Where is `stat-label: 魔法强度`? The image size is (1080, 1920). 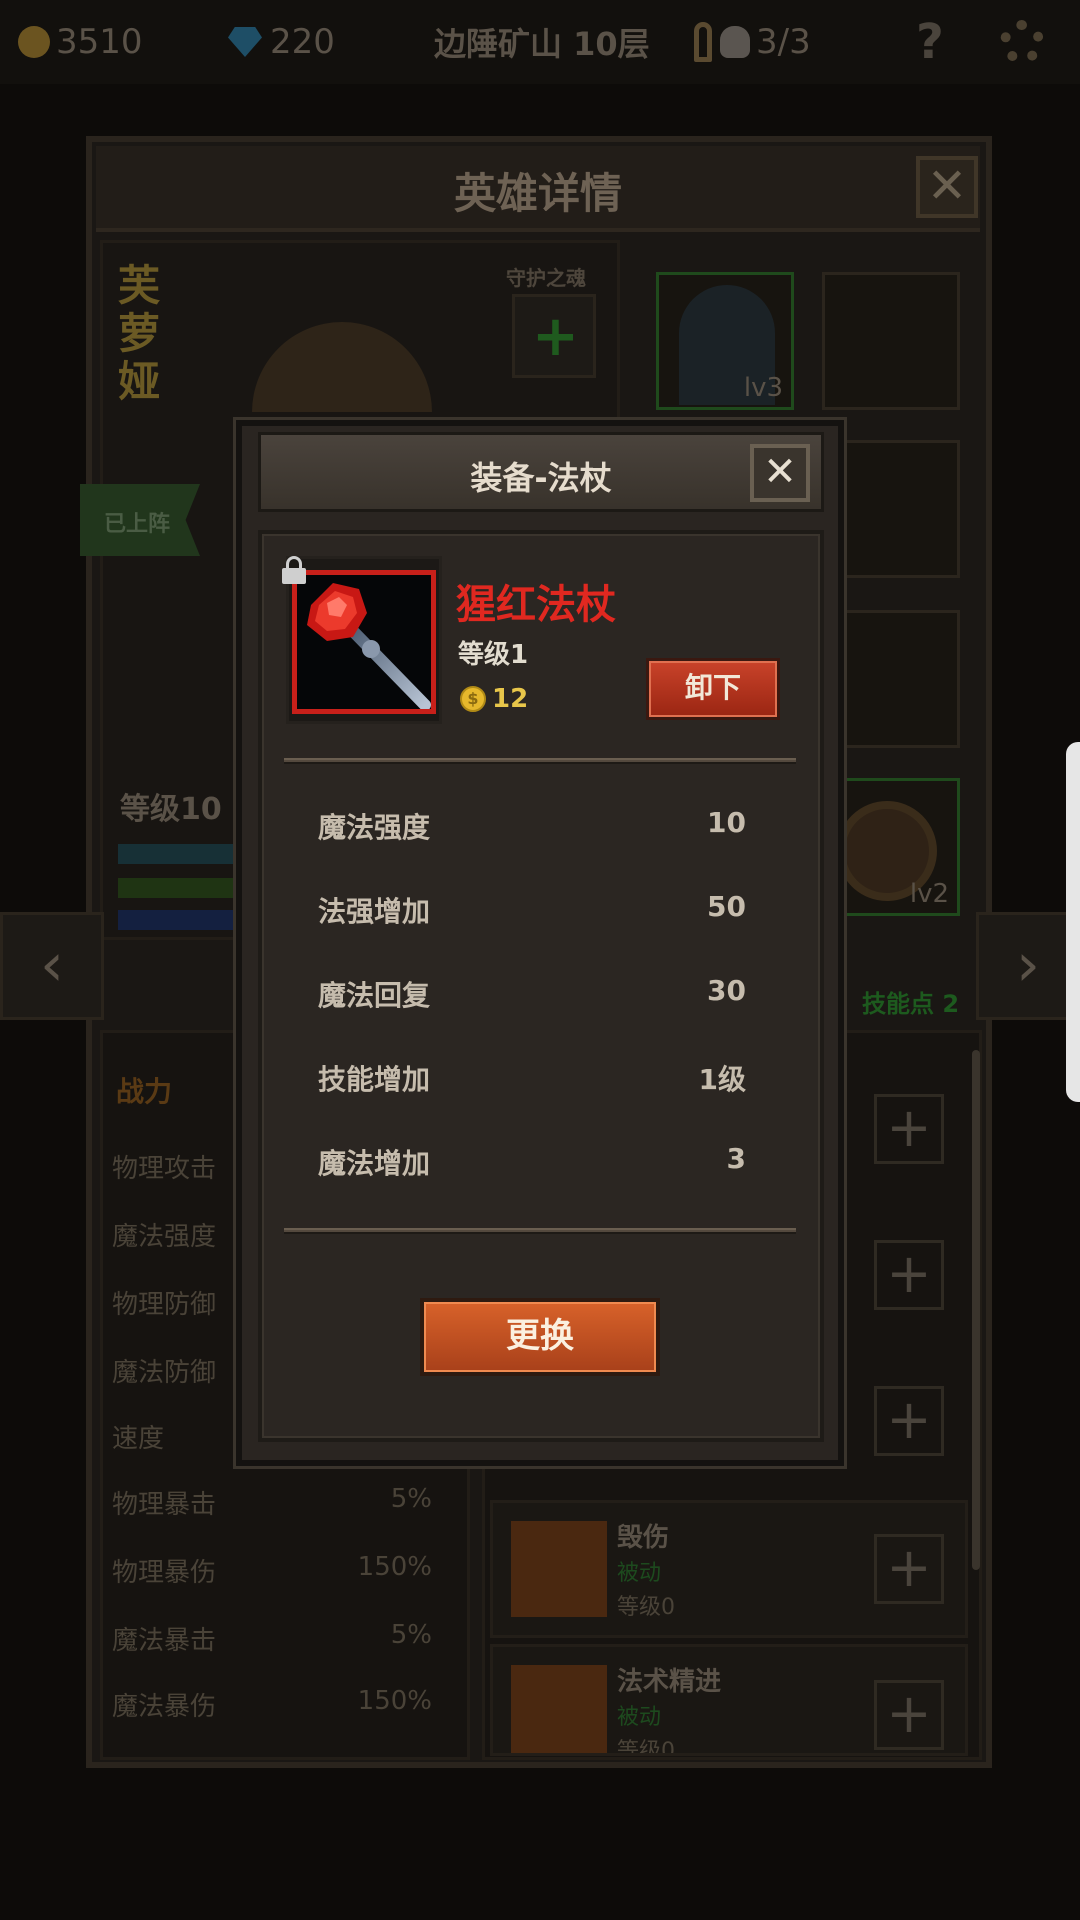
stat-label: 魔法强度 is located at coordinates (164, 1237).